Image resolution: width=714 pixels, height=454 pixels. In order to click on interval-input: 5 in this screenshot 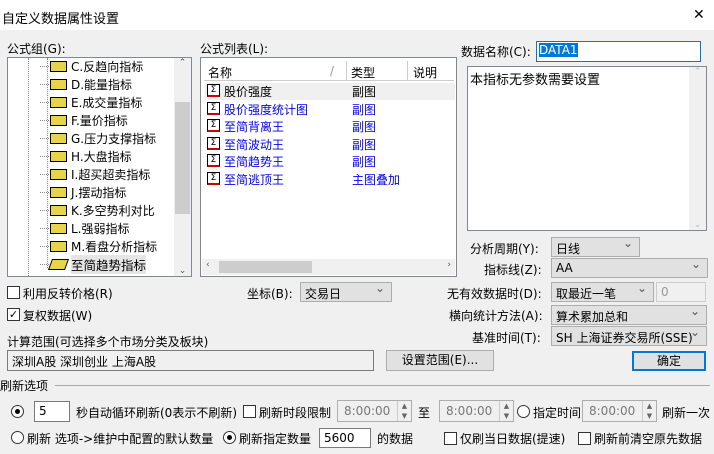, I will do `click(52, 411)`.